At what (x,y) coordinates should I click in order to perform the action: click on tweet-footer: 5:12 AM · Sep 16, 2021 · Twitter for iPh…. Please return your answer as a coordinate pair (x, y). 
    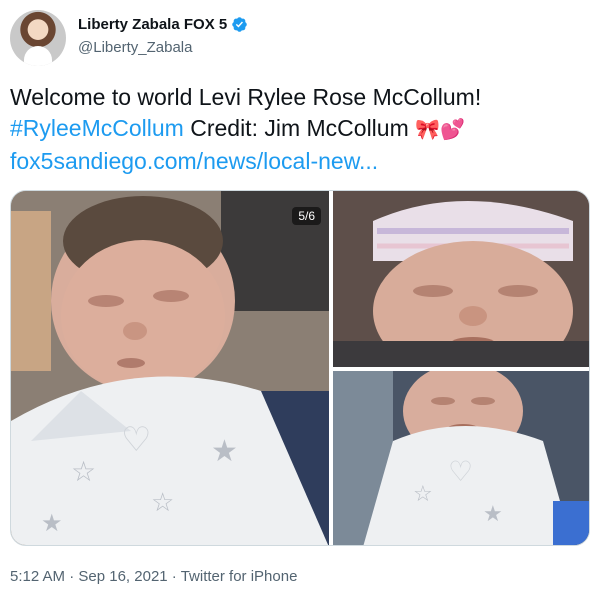
    Looking at the image, I should click on (153, 576).